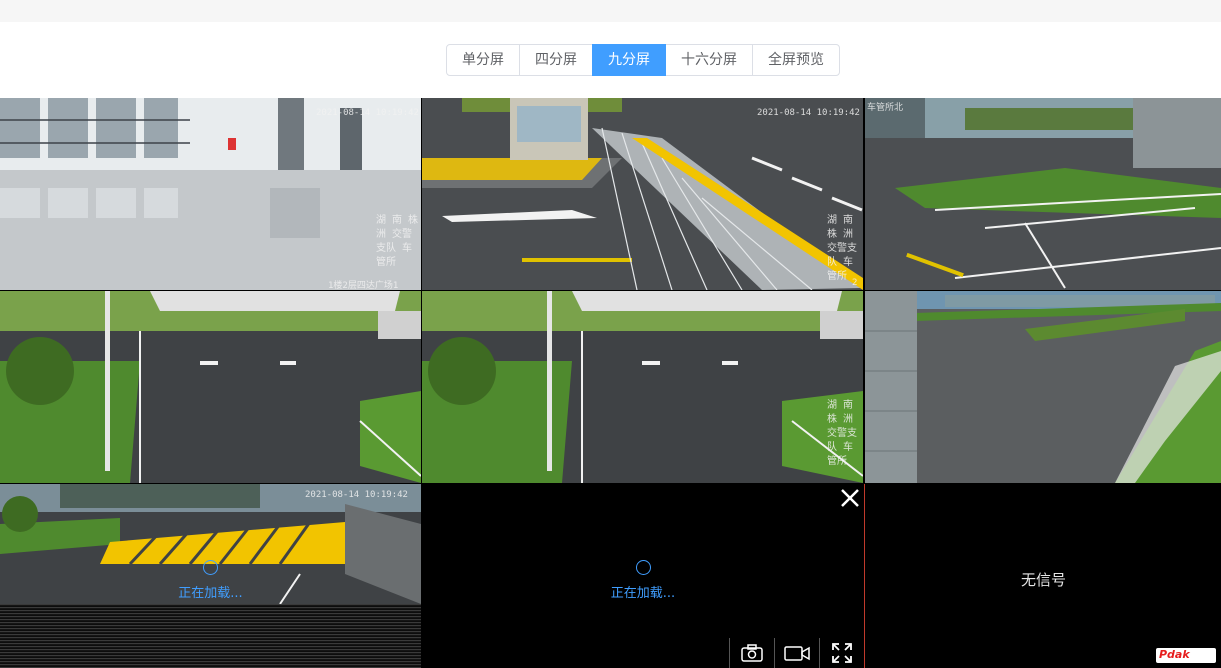 The width and height of the screenshot is (1221, 668). I want to click on osd-label: 2, so click(855, 283).